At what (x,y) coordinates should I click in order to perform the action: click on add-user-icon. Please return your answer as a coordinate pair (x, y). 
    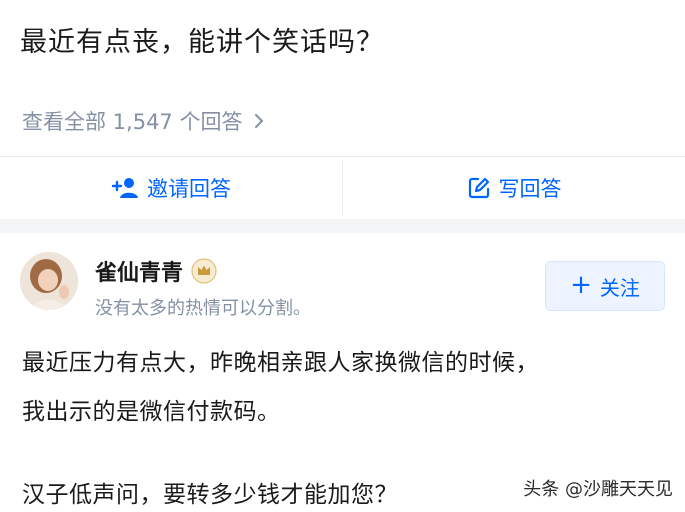
    Looking at the image, I should click on (124, 188).